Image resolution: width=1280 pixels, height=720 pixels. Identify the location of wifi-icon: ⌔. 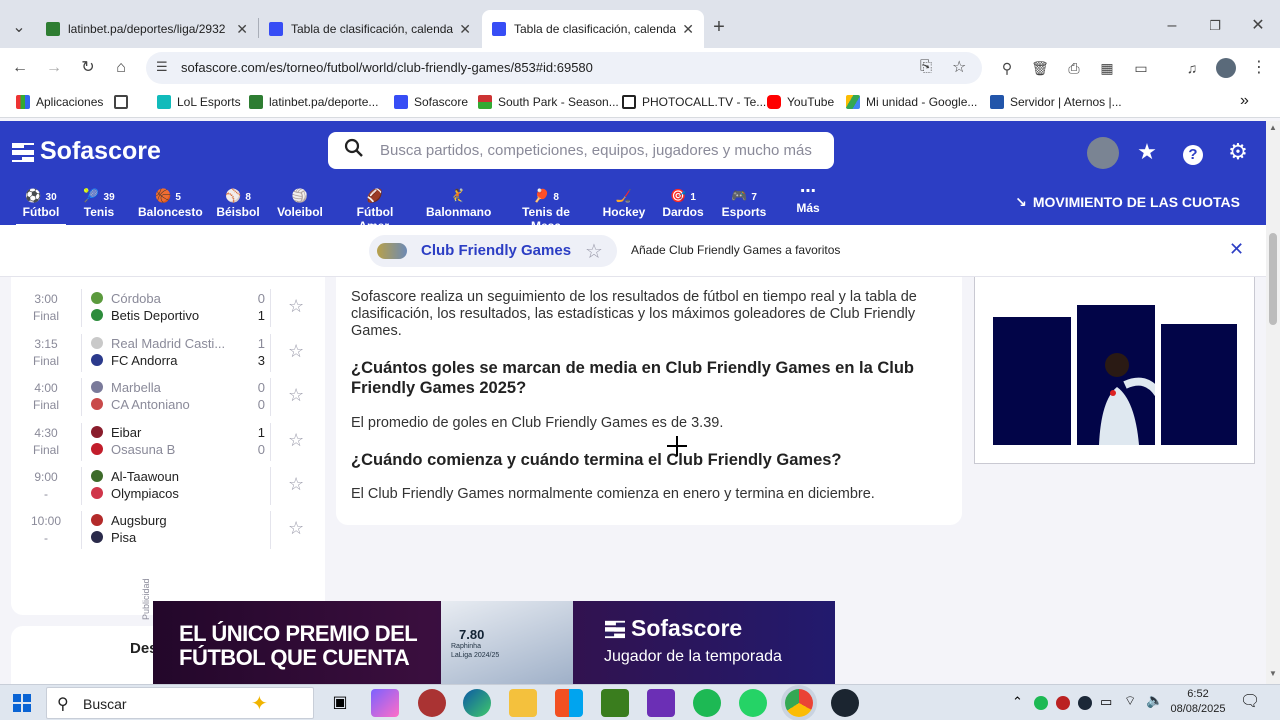
(1130, 701).